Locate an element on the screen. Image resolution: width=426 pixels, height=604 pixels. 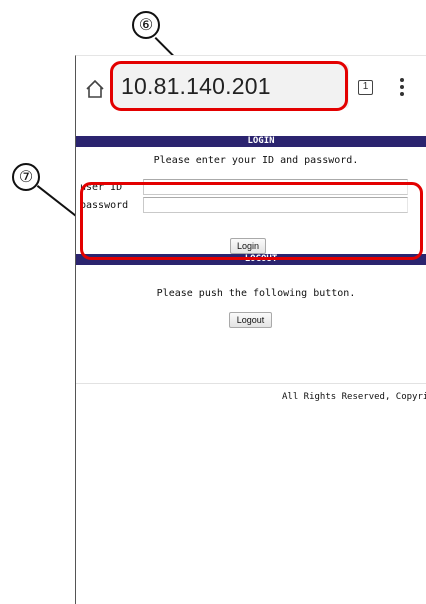
login-message: Please enter your ID and password. is located at coordinates (256, 160).